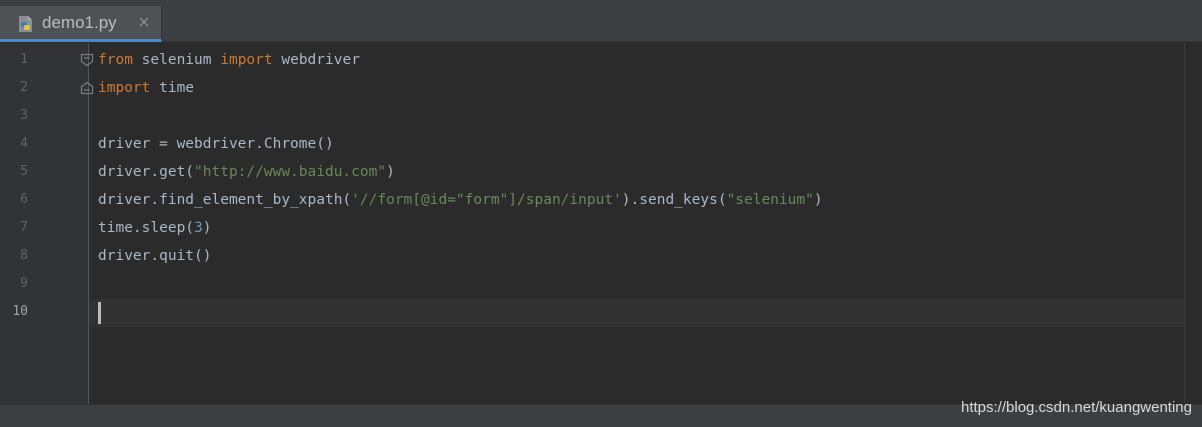 The width and height of the screenshot is (1202, 427). Describe the element at coordinates (87, 88) in the screenshot. I see `fold-end-icon` at that location.